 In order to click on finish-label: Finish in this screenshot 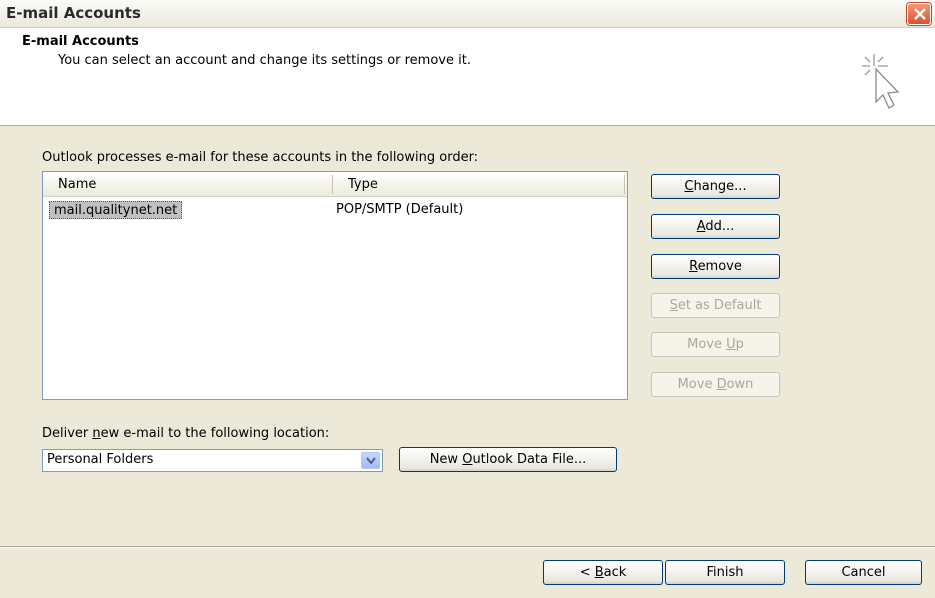, I will do `click(725, 572)`.